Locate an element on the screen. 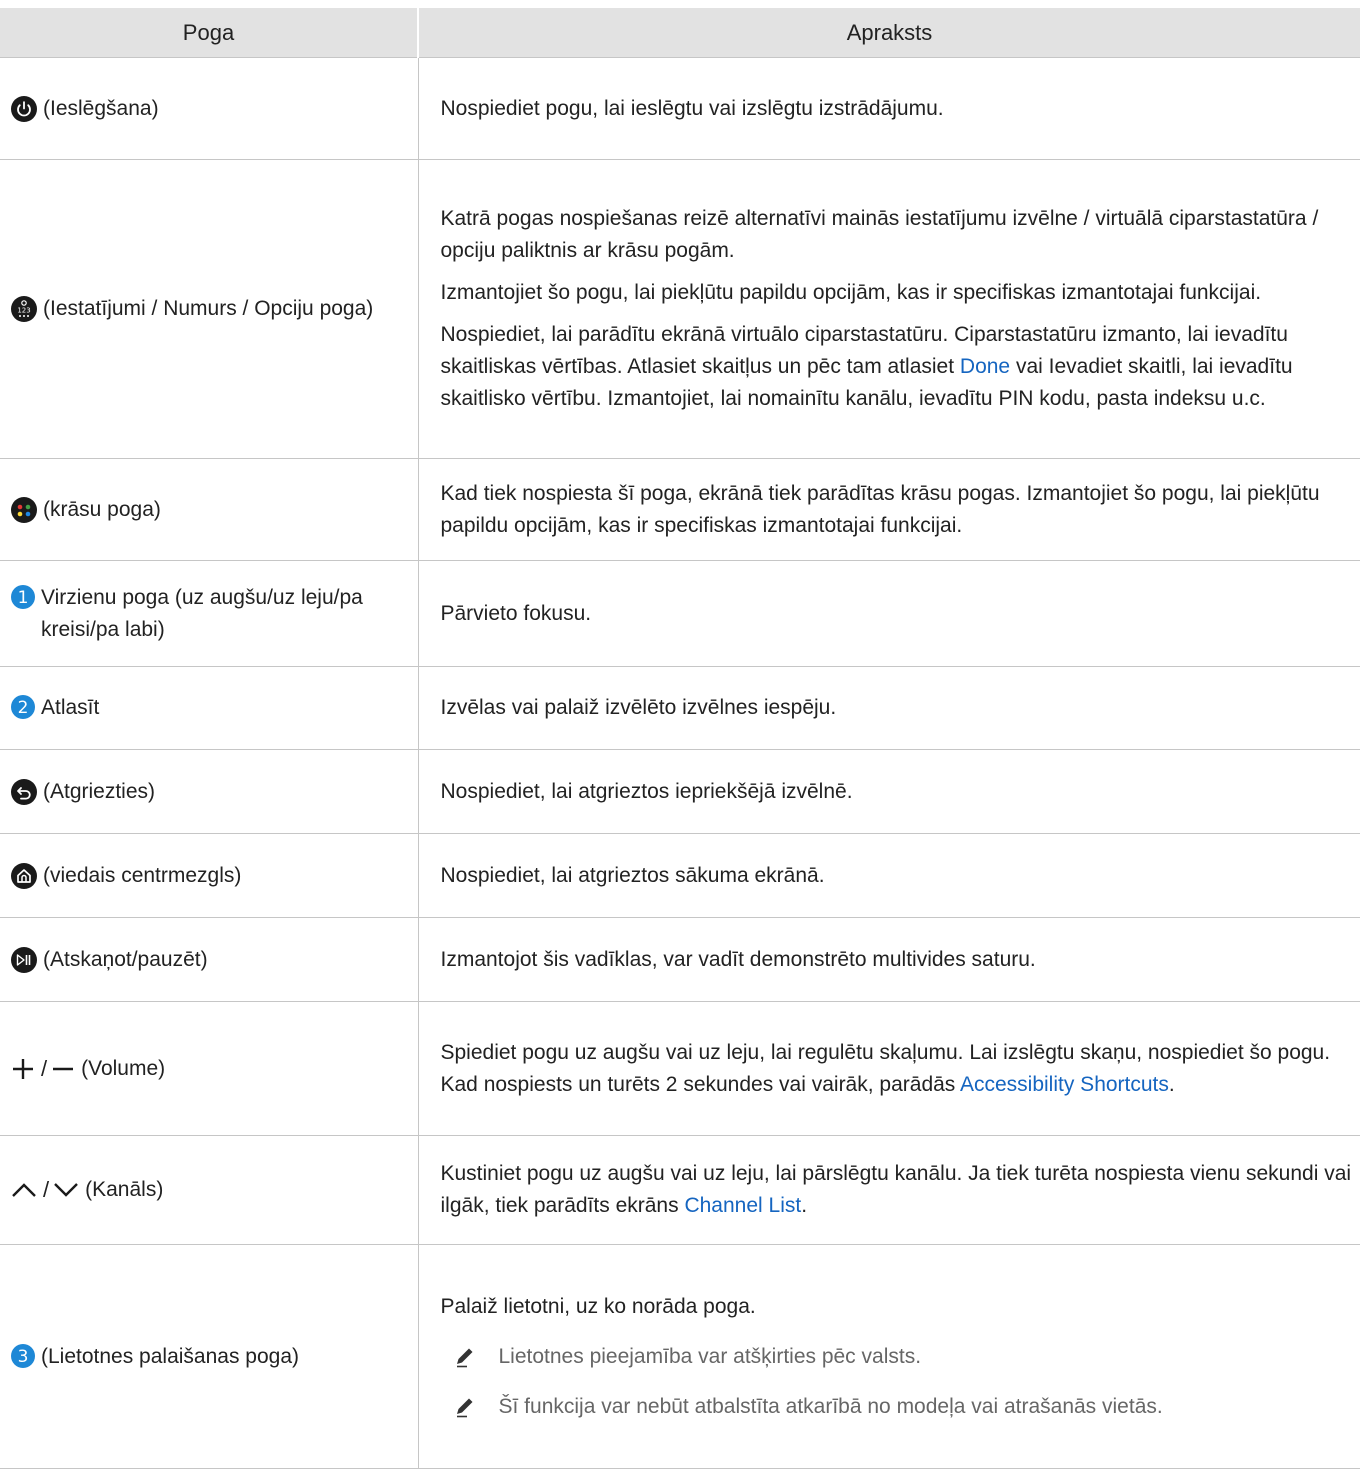 This screenshot has width=1360, height=1469. button-cell: / (Kanāls) is located at coordinates (209, 1190).